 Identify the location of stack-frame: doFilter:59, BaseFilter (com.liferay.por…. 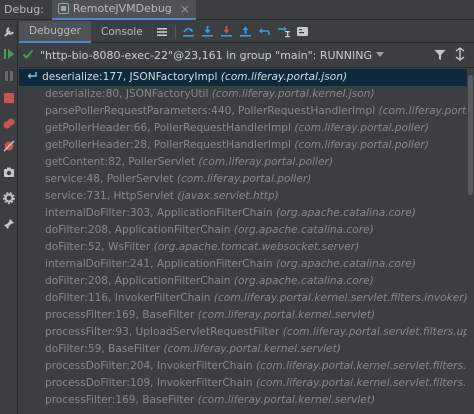
(243, 349).